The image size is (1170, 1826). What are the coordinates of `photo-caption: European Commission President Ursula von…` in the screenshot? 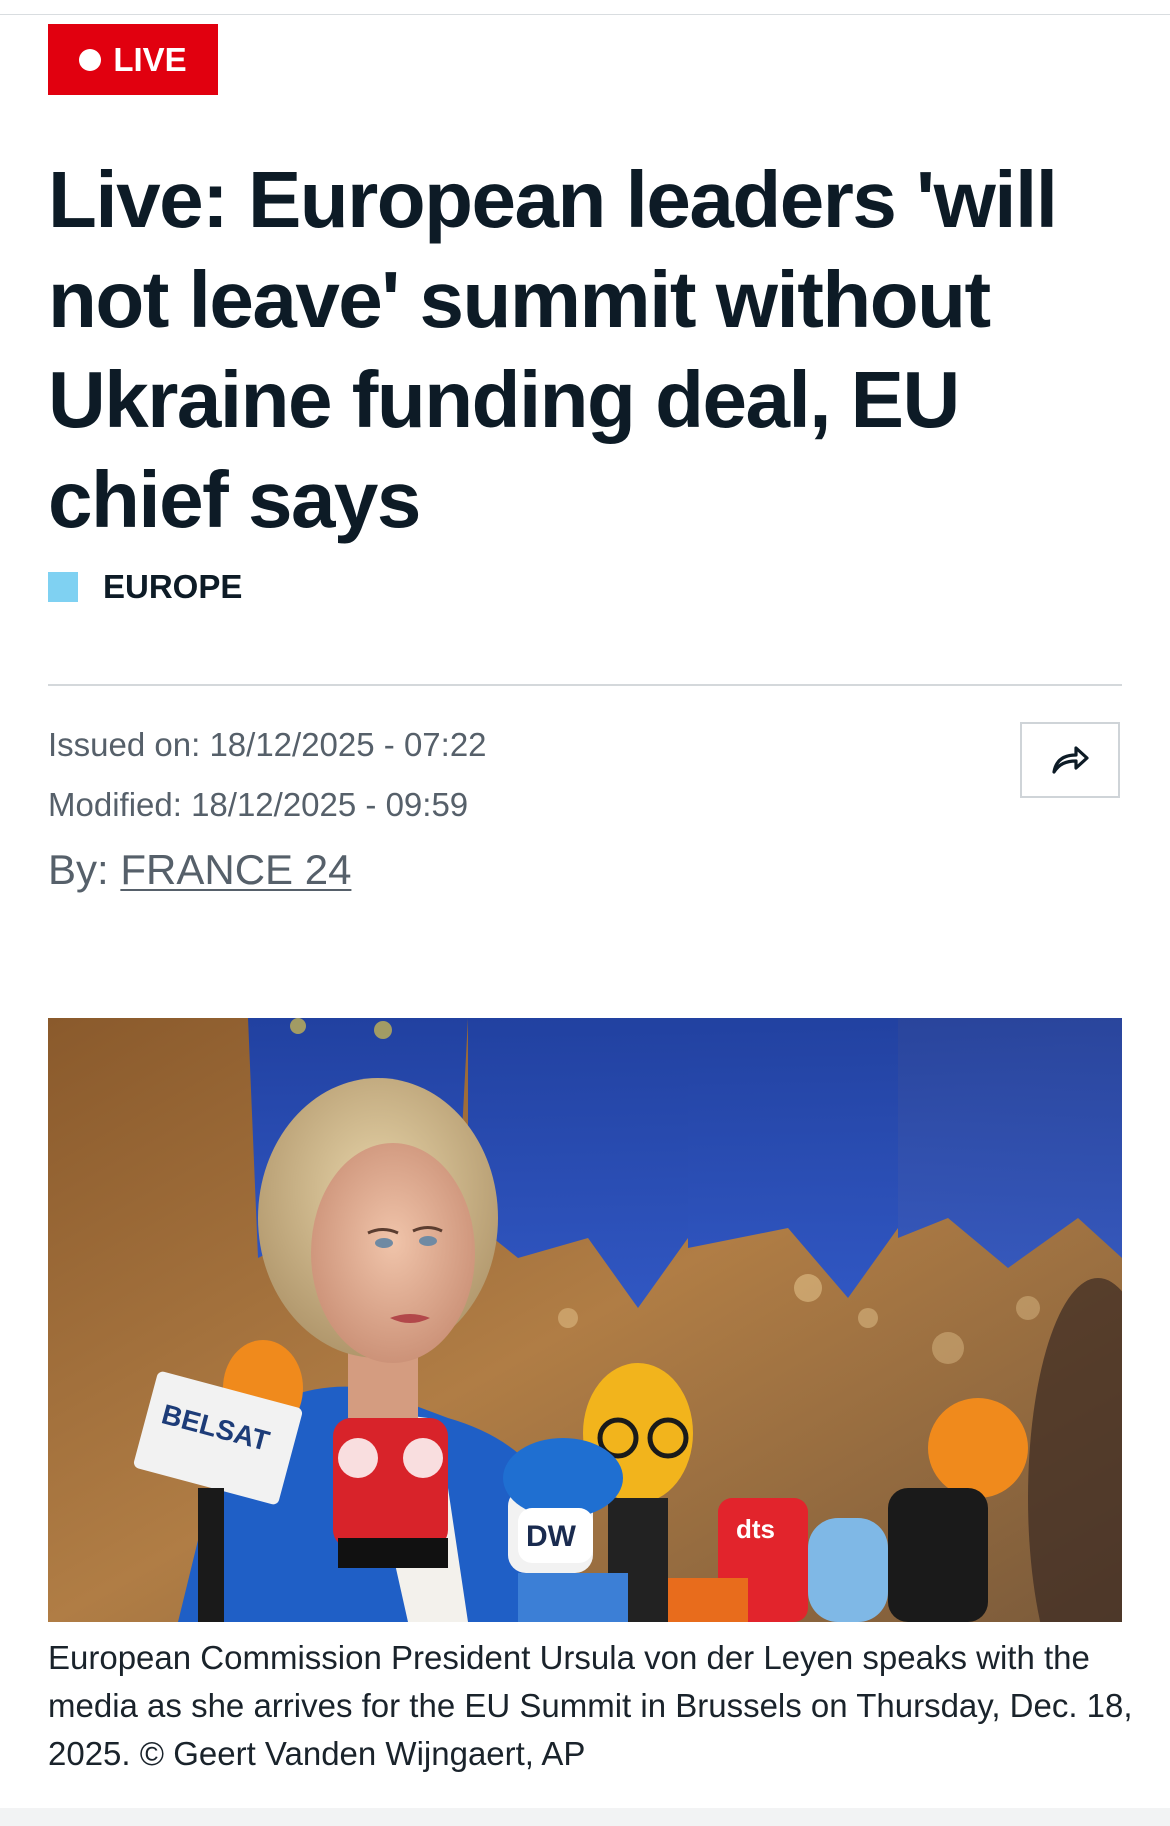 It's located at (590, 1705).